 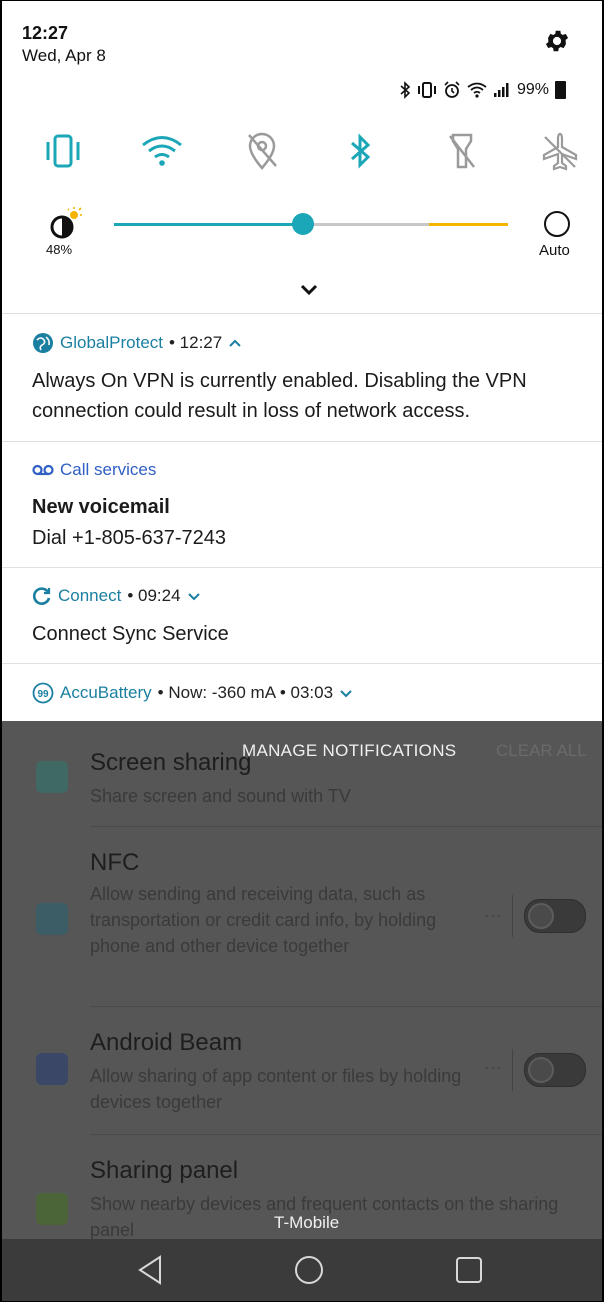 I want to click on globe-icon, so click(x=43, y=343).